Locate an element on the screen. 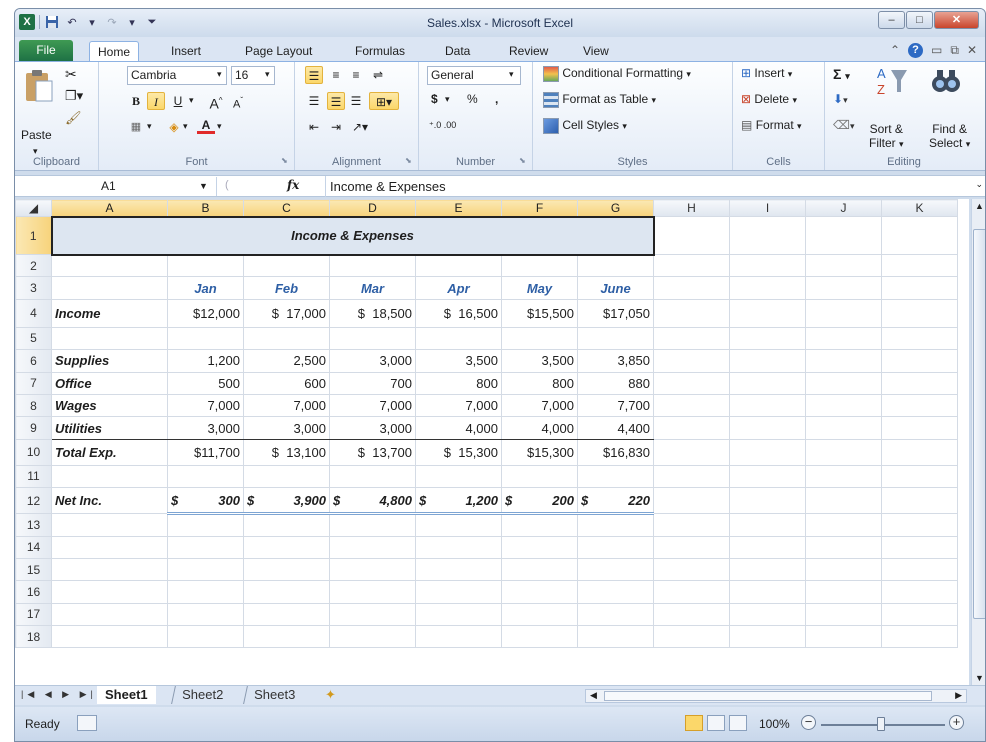 The width and height of the screenshot is (986, 742). row-header: 7 is located at coordinates (33, 383).